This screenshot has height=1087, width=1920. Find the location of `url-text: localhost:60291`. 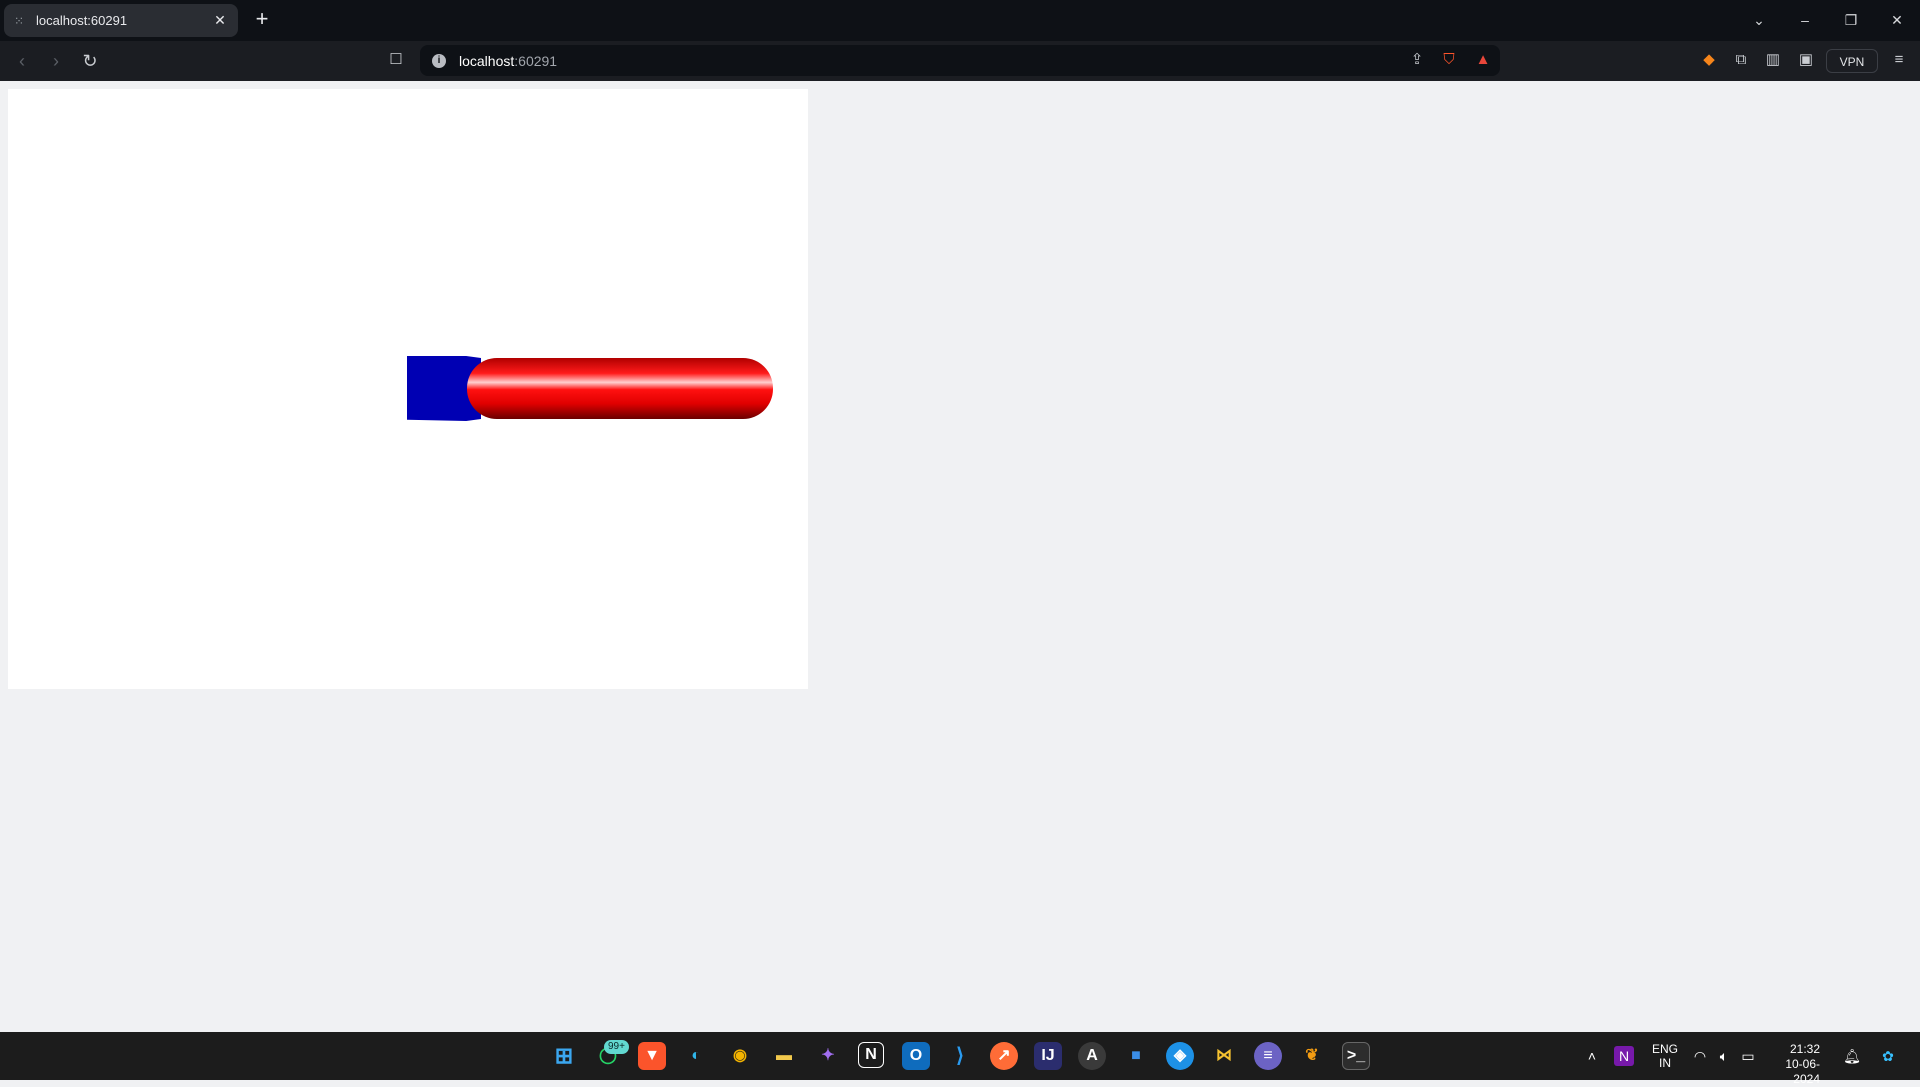

url-text: localhost:60291 is located at coordinates (508, 61).